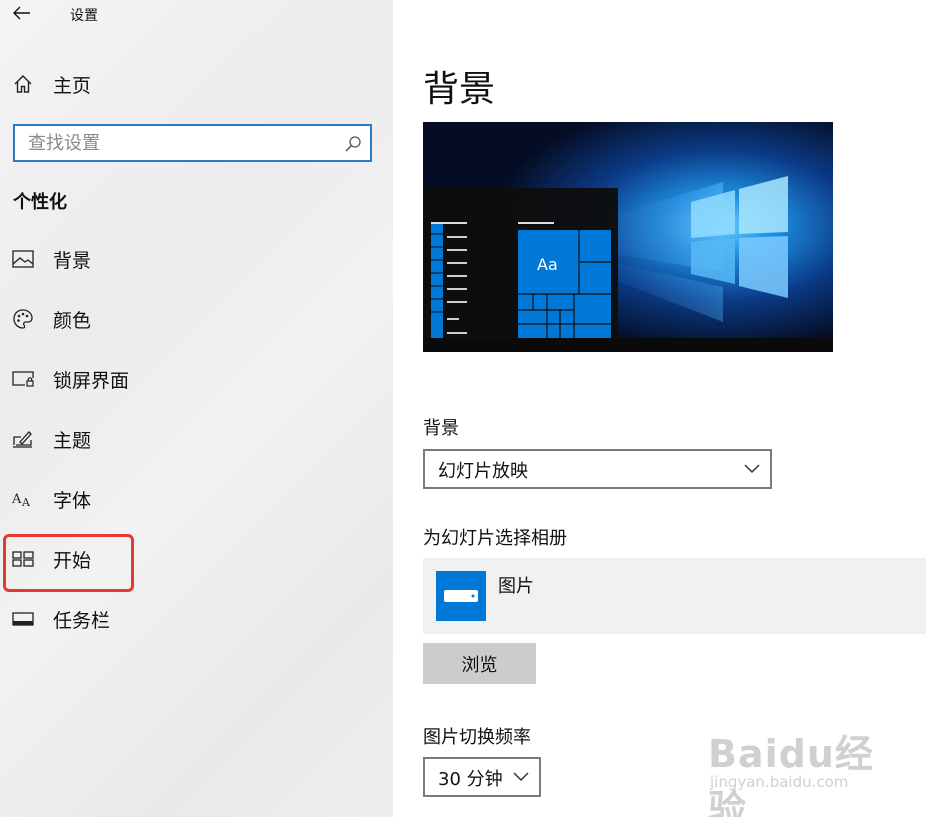 The image size is (926, 817). I want to click on sidebar-item-fonts: A A 字体, so click(196, 499).